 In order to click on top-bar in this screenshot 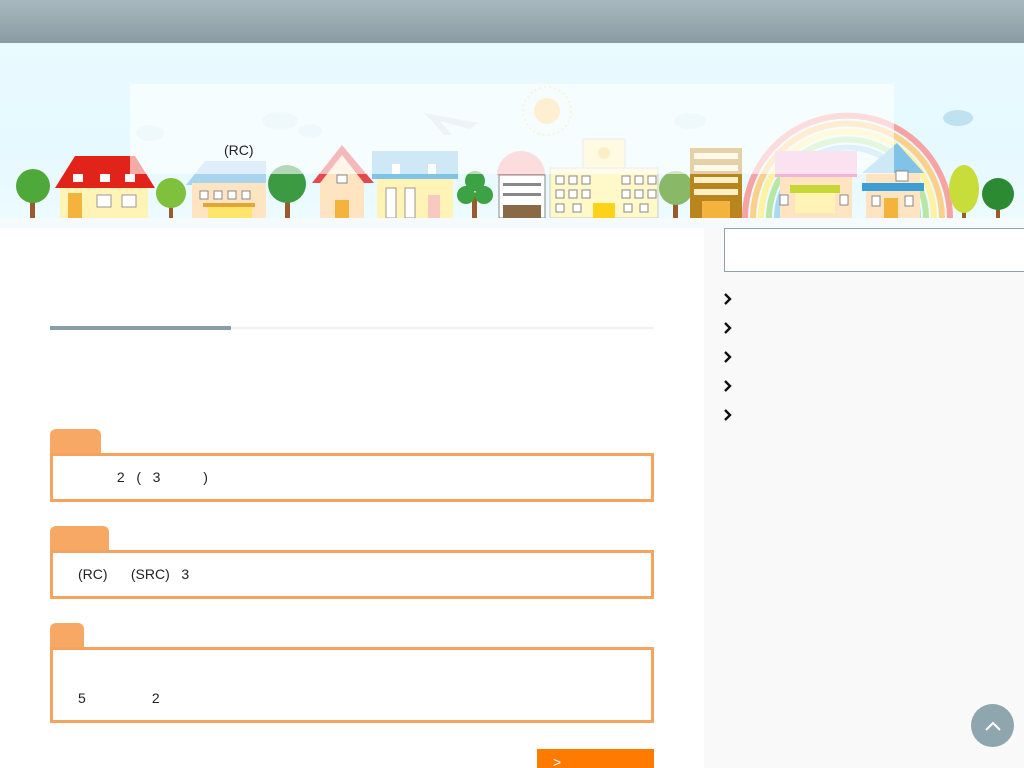, I will do `click(512, 21)`.